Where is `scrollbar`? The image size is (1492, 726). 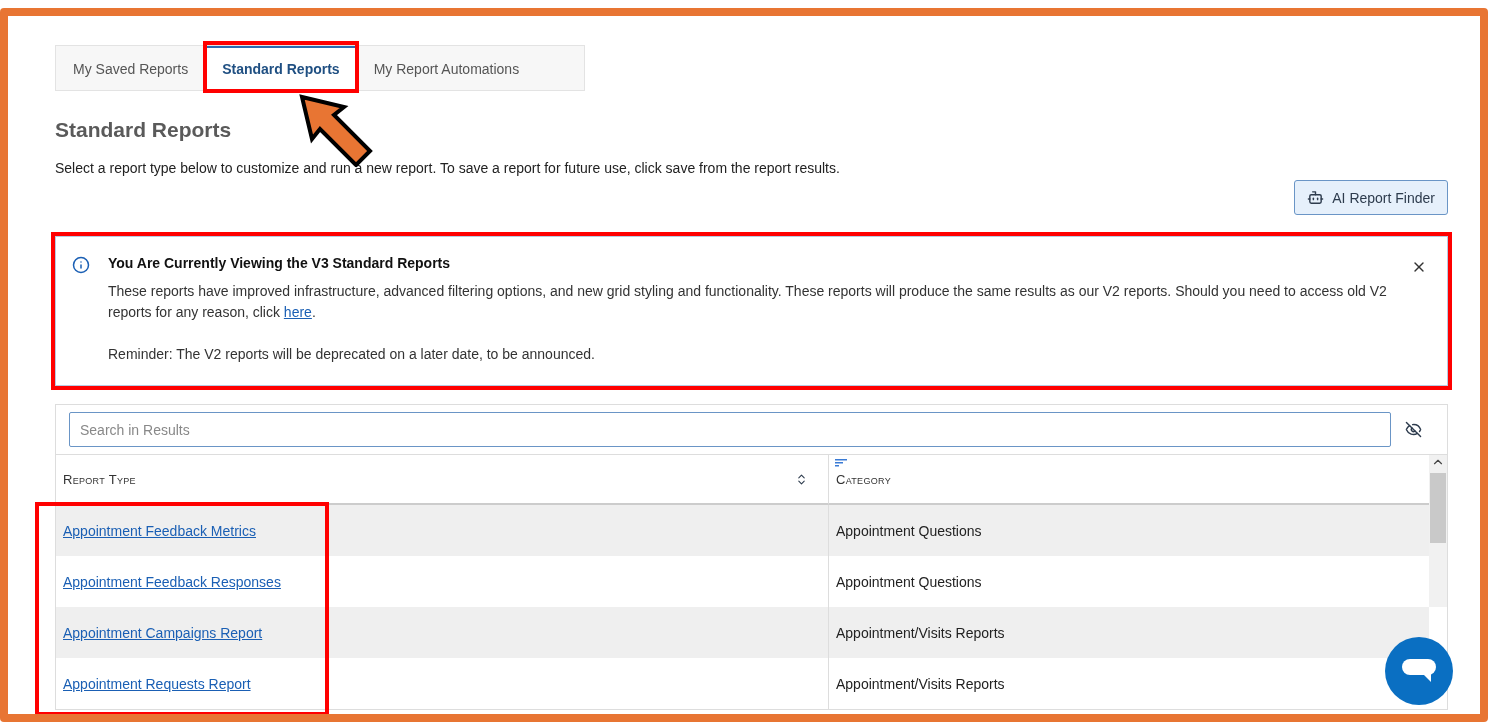 scrollbar is located at coordinates (1438, 531).